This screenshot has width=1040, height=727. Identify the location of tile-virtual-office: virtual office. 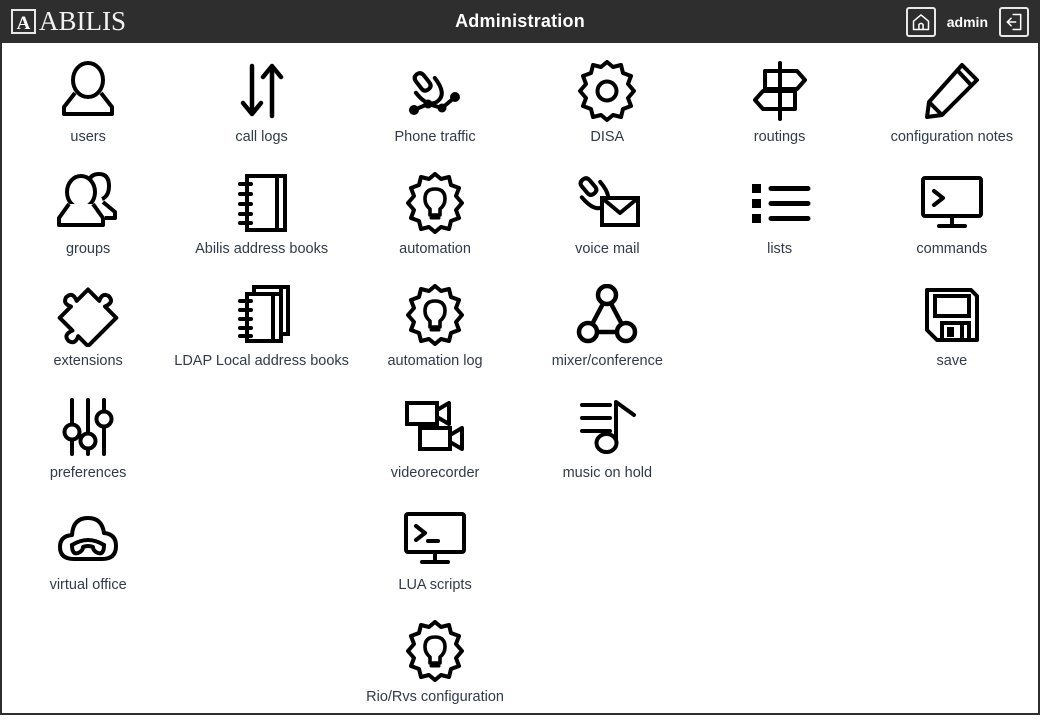
(88, 559).